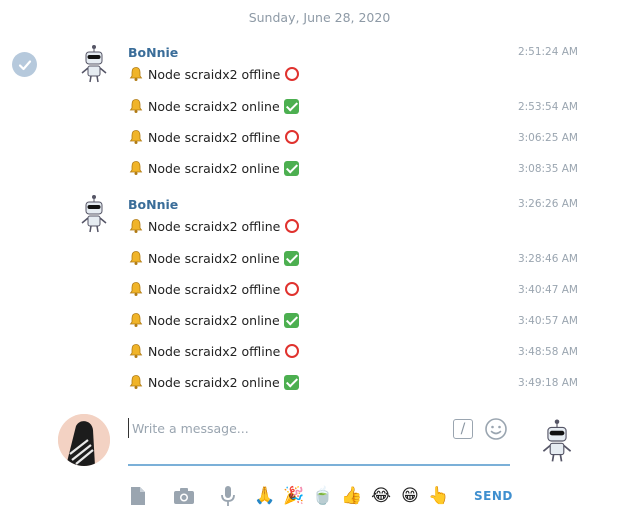  I want to click on message-time: 2:51:24 AM, so click(547, 52).